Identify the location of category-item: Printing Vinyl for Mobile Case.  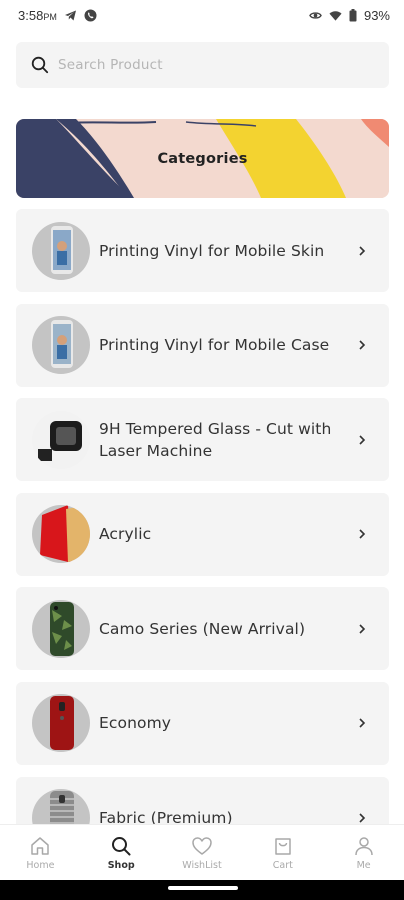
(202, 345).